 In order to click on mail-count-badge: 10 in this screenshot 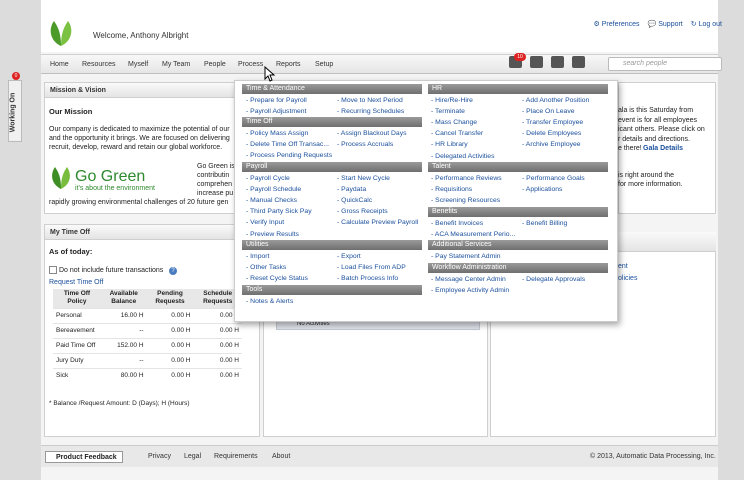, I will do `click(520, 57)`.